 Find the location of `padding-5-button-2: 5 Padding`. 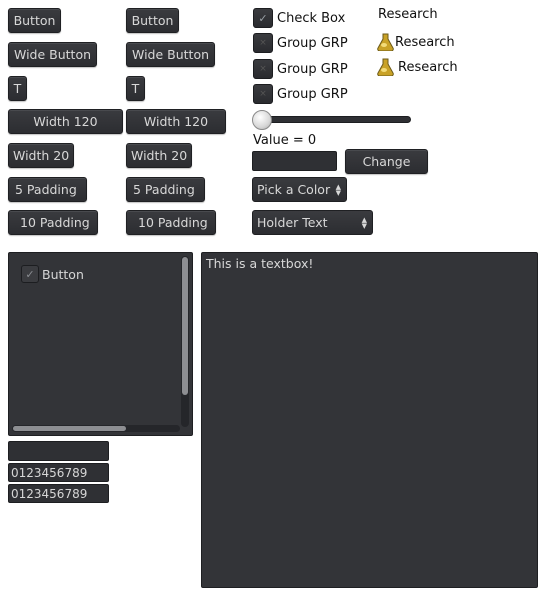

padding-5-button-2: 5 Padding is located at coordinates (165, 189).